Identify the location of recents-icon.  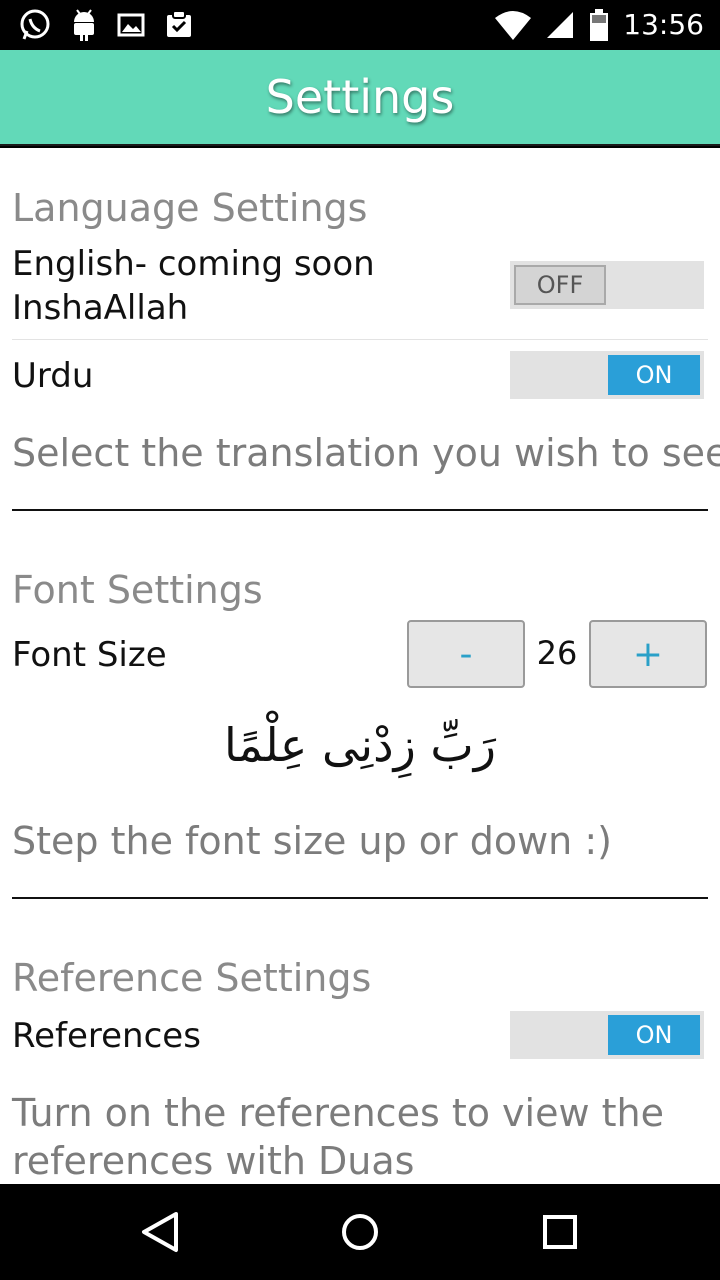
(560, 1232).